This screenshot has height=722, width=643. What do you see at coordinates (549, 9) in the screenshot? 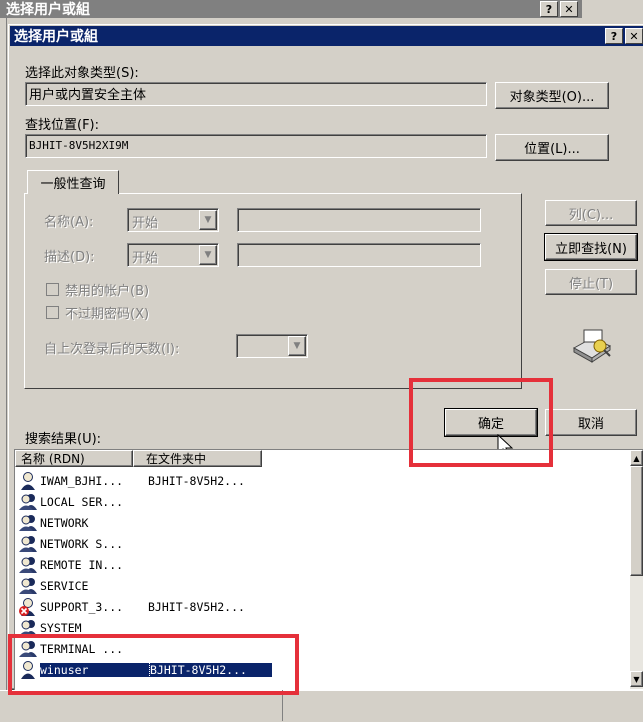
I see `background-help-button: ?` at bounding box center [549, 9].